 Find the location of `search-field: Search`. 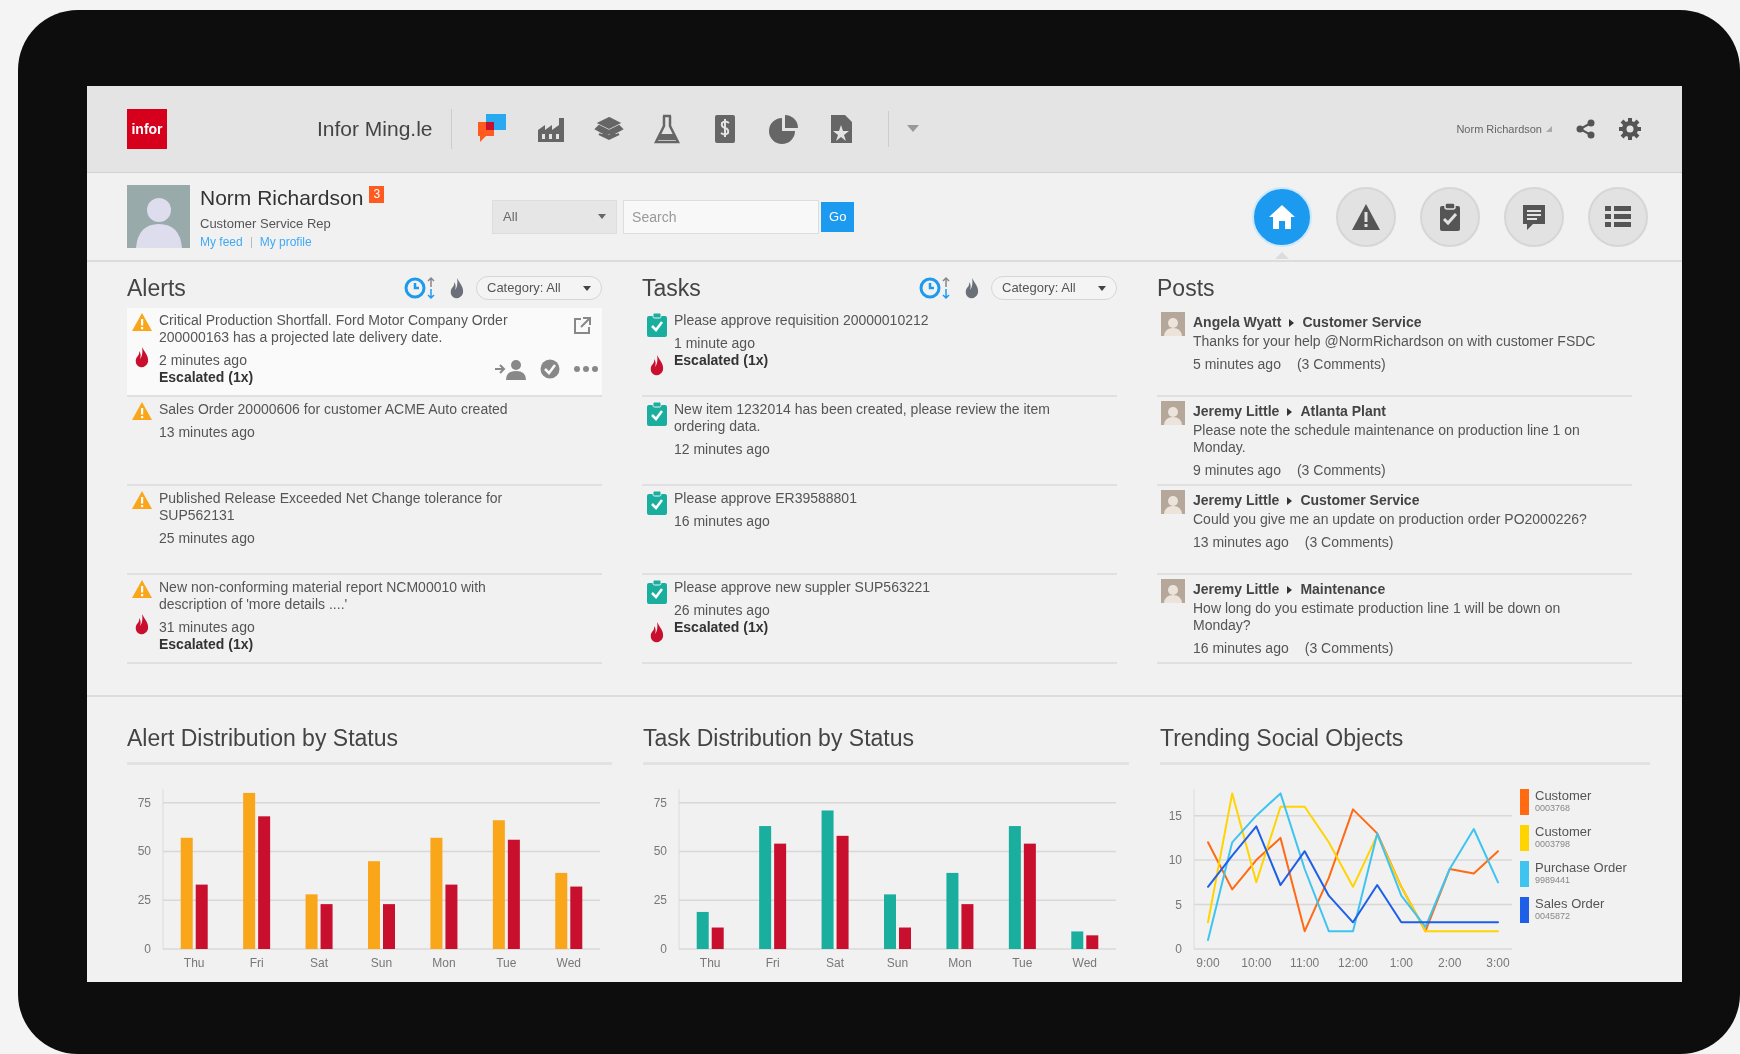

search-field: Search is located at coordinates (721, 216).